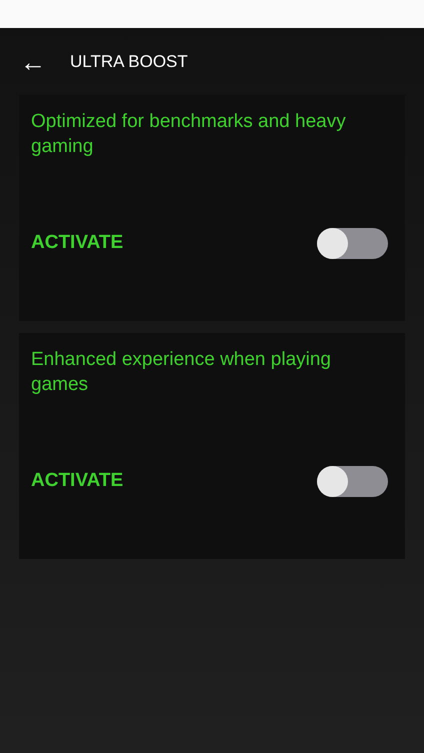  Describe the element at coordinates (189, 134) in the screenshot. I see `mode-description: Optimized for benchmarks and heavy gaming` at that location.